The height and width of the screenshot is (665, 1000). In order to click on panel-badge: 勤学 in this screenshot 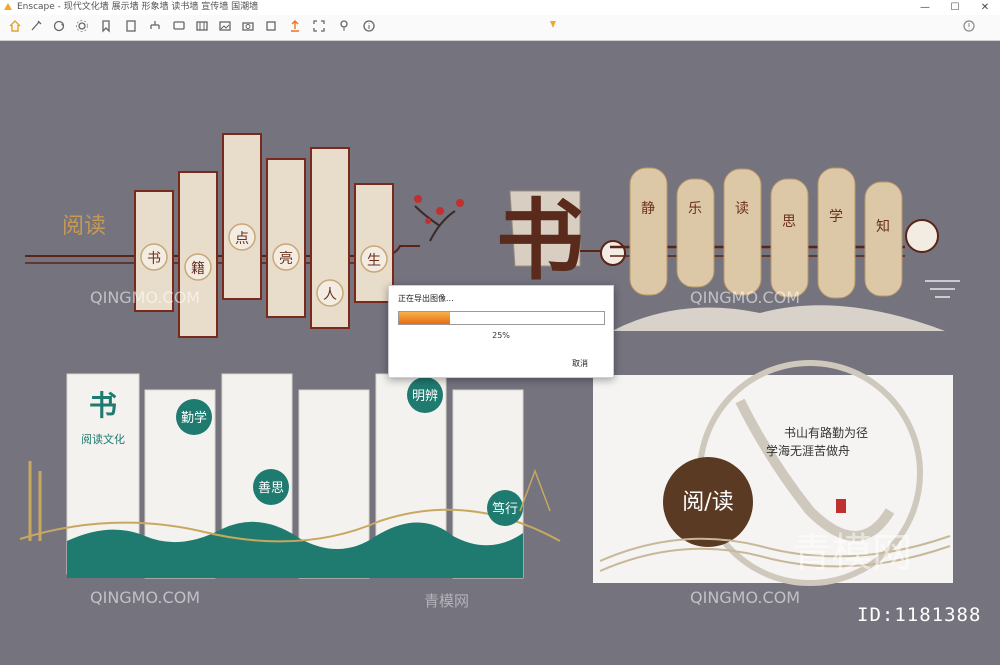, I will do `click(194, 418)`.